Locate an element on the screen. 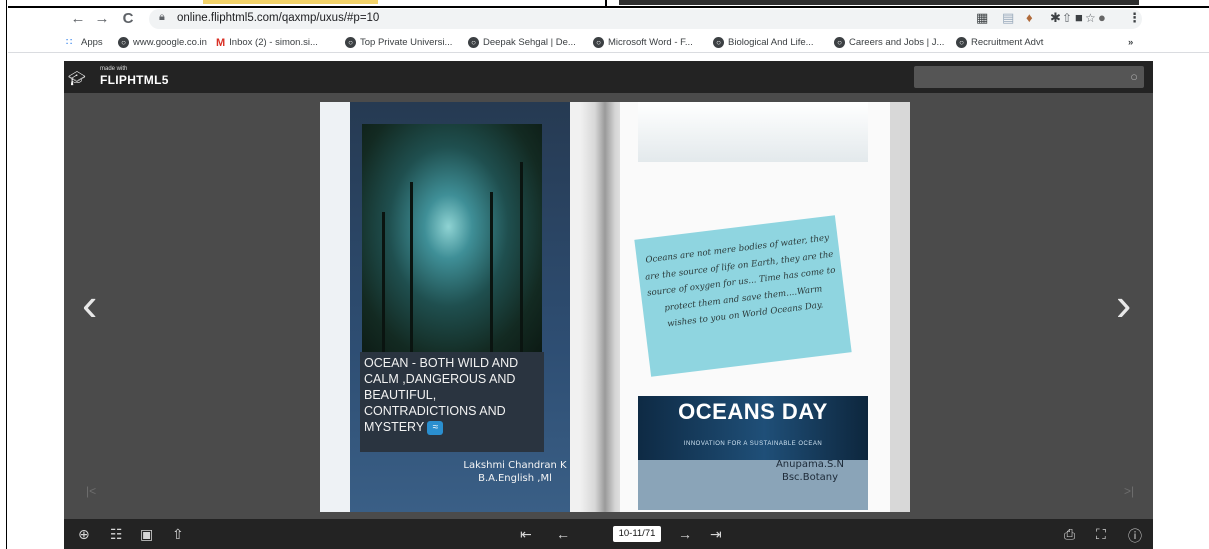 Image resolution: width=1209 pixels, height=549 pixels. bookmark-item: ○ Recruitment Advt is located at coordinates (999, 42).